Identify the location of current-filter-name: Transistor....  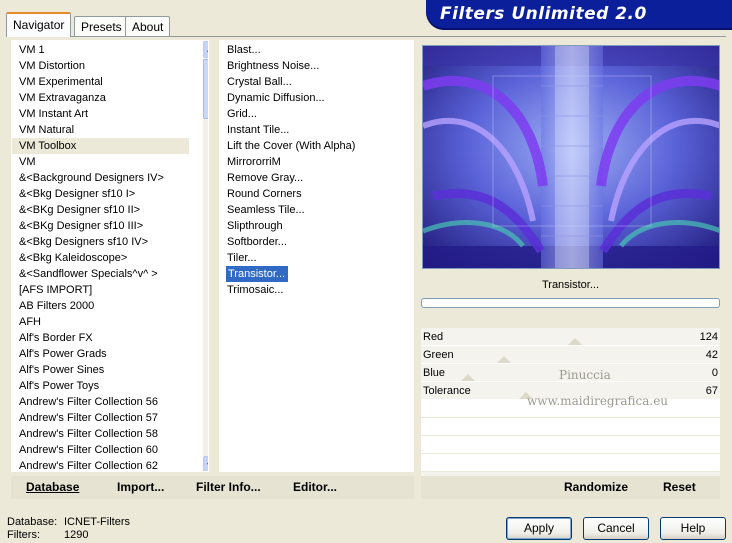
(570, 285).